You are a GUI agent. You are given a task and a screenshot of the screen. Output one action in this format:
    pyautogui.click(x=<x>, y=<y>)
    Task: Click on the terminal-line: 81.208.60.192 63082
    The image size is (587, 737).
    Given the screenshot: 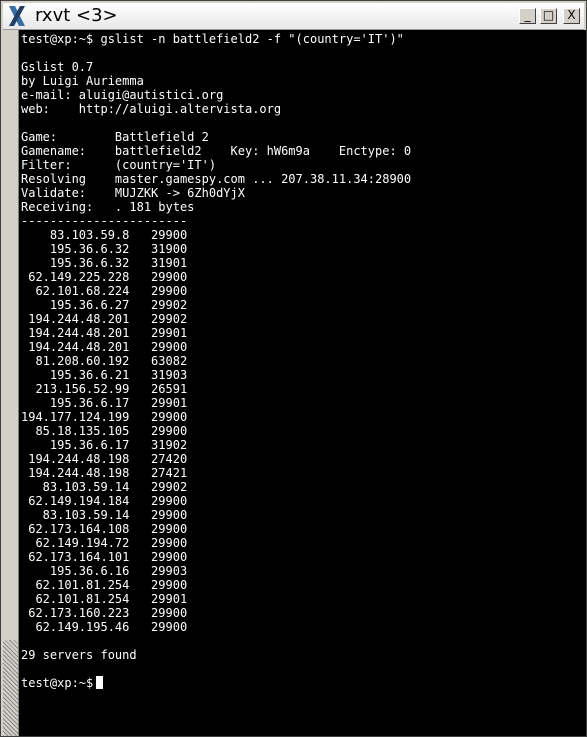 What is the action you would take?
    pyautogui.click(x=104, y=361)
    